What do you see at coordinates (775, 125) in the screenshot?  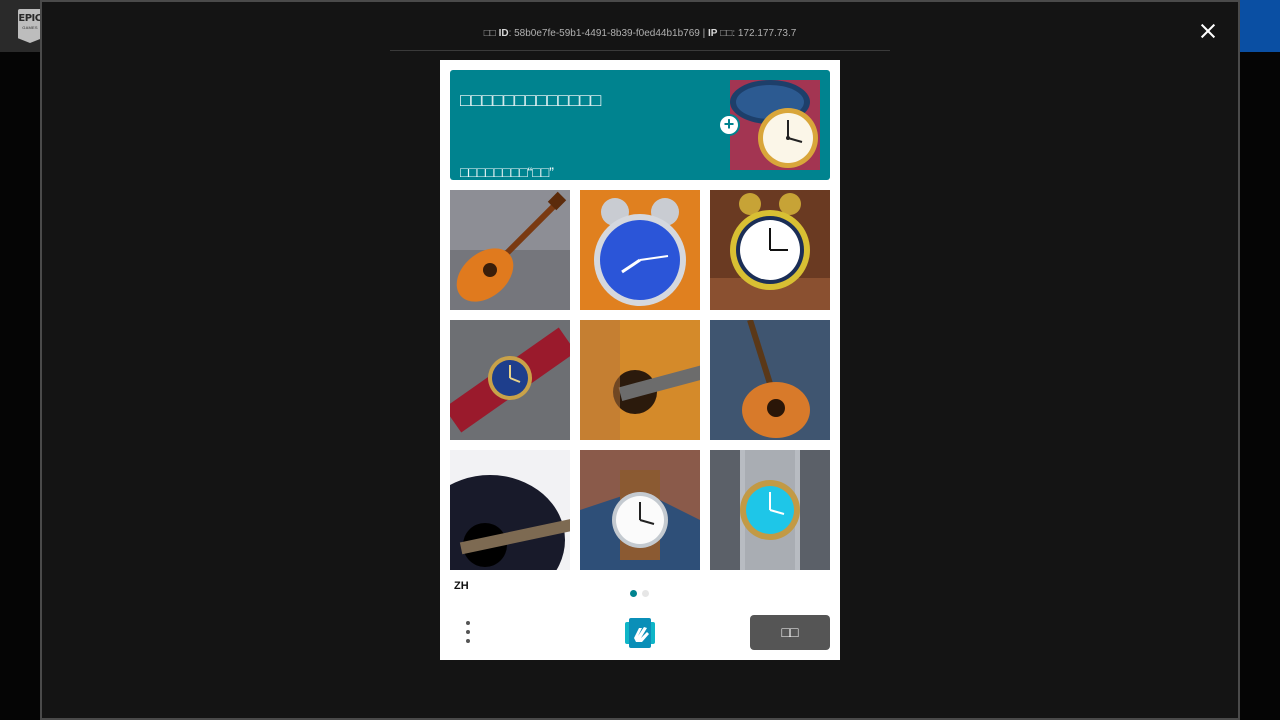 I see `example-clock-image` at bounding box center [775, 125].